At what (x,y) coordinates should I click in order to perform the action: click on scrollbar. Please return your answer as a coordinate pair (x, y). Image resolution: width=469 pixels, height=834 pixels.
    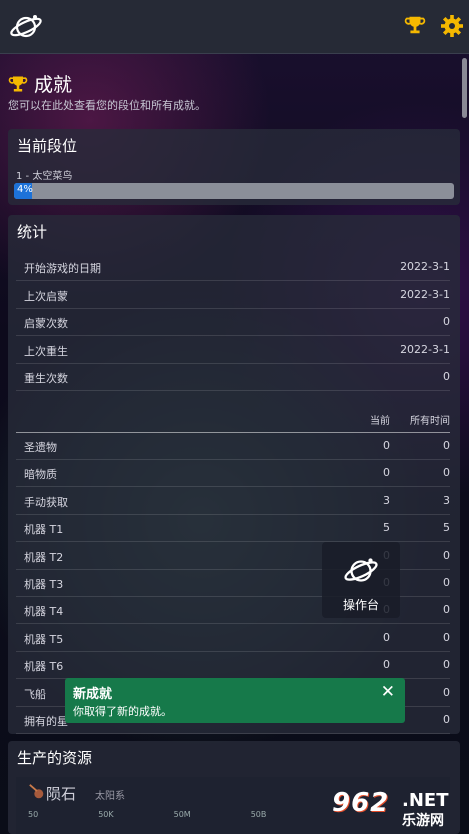
    Looking at the image, I should click on (464, 88).